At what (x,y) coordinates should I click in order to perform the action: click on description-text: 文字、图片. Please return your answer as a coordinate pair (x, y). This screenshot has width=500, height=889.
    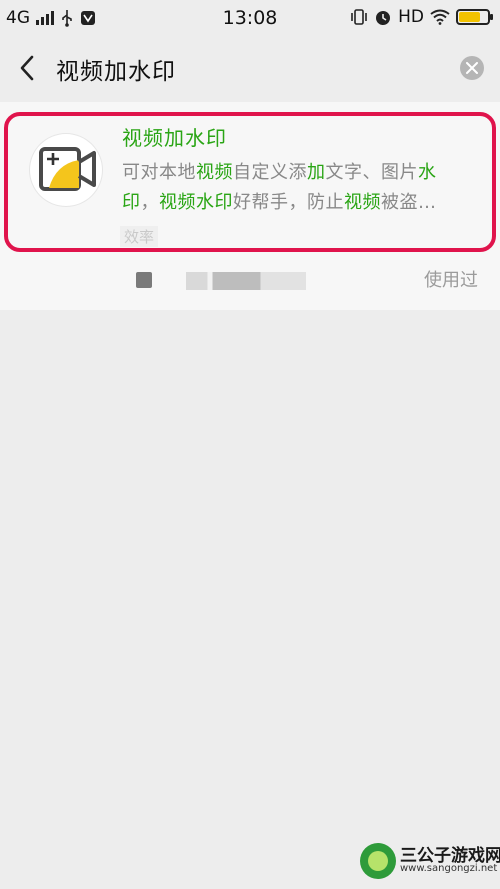
    Looking at the image, I should click on (371, 172).